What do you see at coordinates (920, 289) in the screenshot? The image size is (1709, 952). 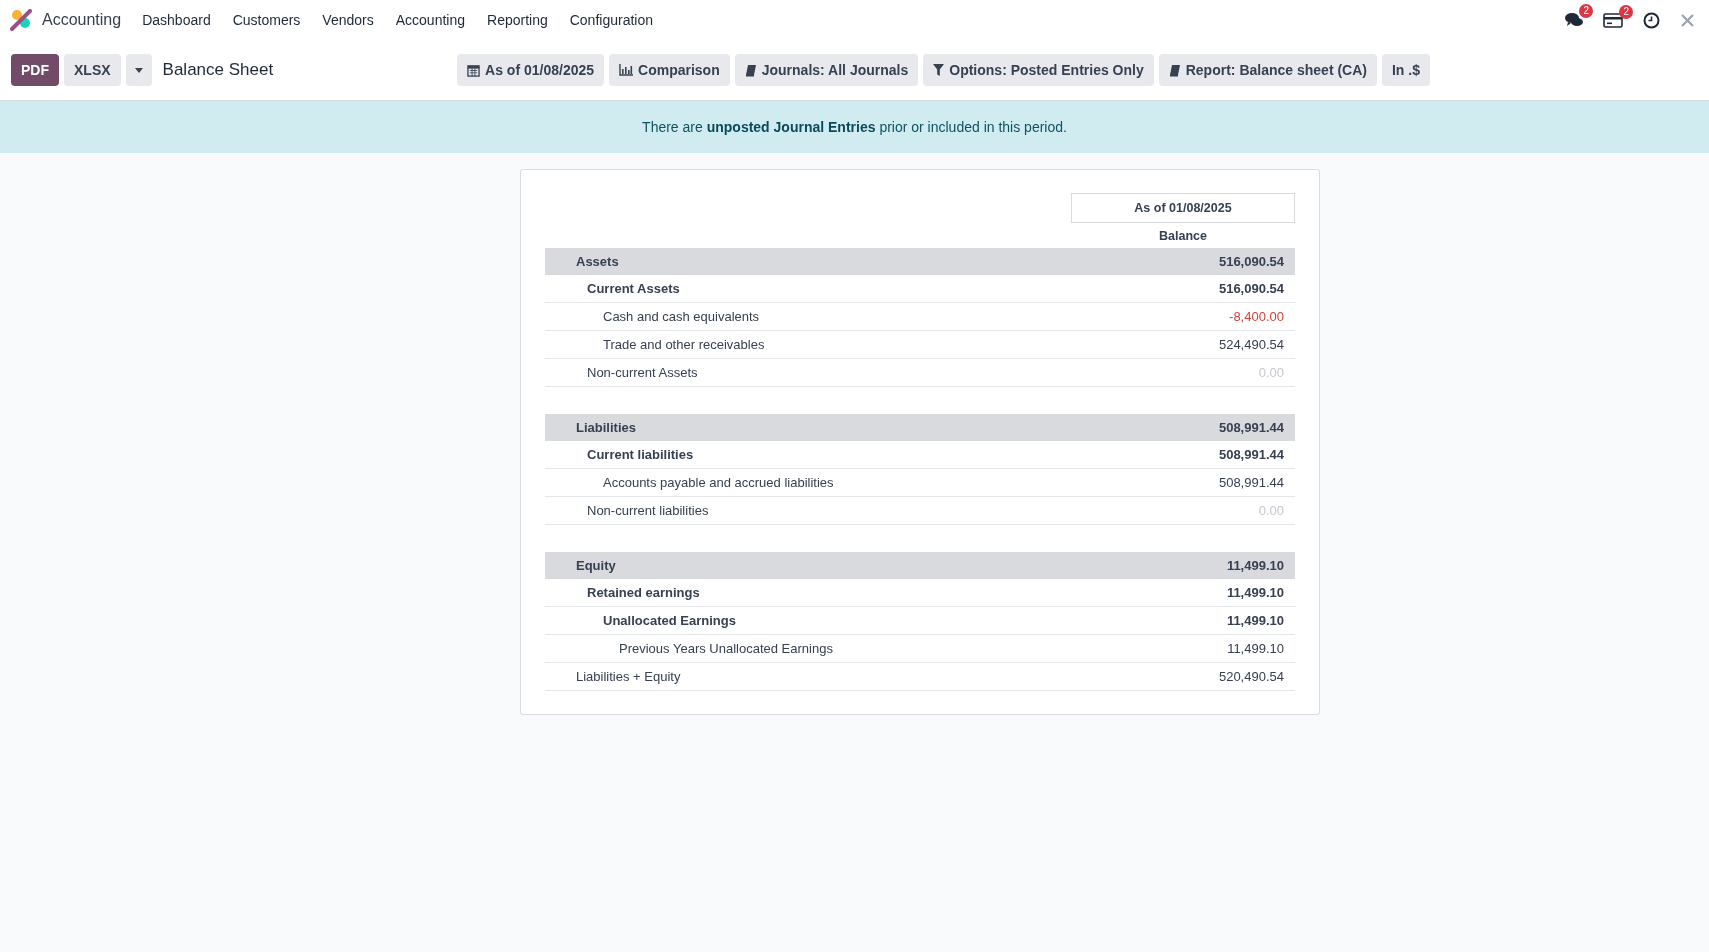 I see `report-row: Current Assets 516,090.54` at bounding box center [920, 289].